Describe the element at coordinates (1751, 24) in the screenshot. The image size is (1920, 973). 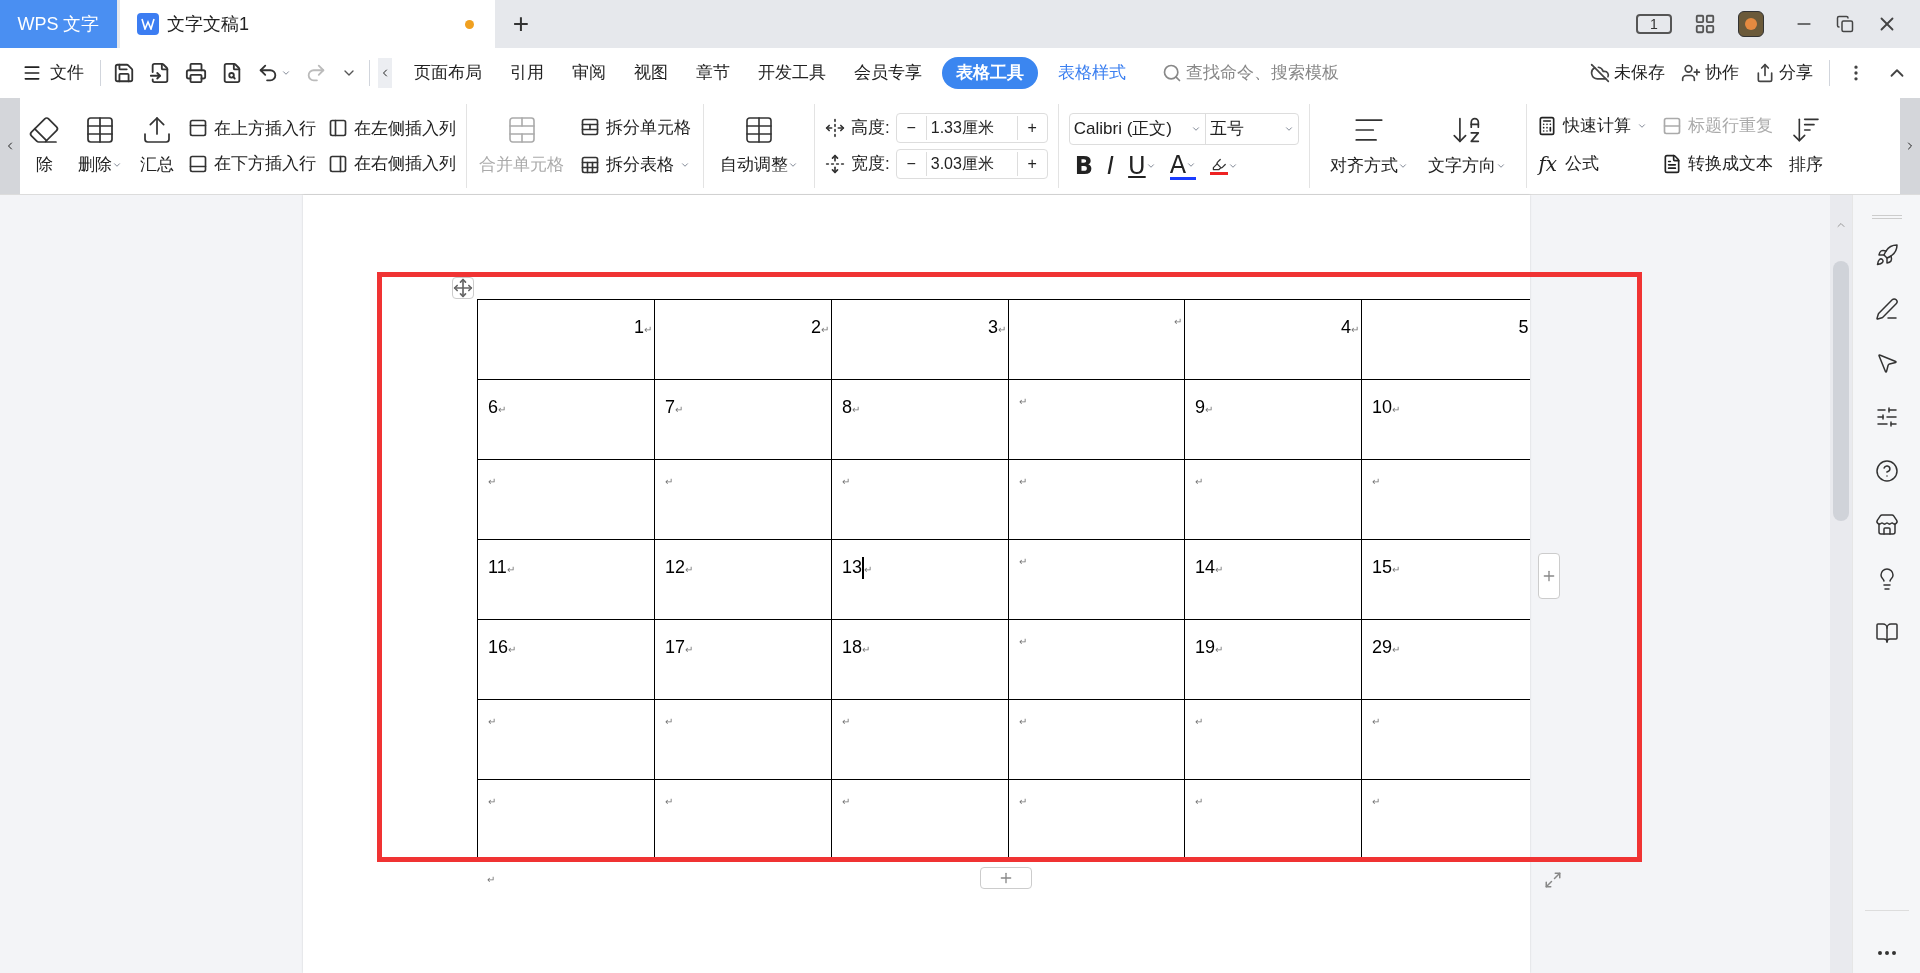
I see `avatar` at that location.